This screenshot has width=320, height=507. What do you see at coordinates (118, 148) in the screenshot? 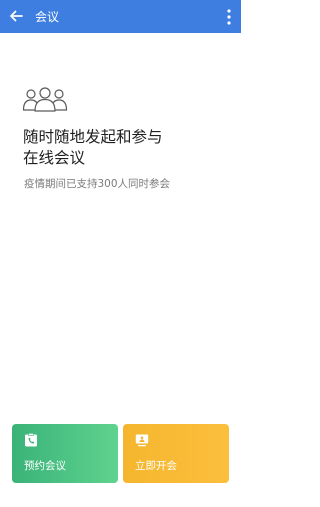
I see `hero-headline: 随时随地发起和参与 在线会议` at bounding box center [118, 148].